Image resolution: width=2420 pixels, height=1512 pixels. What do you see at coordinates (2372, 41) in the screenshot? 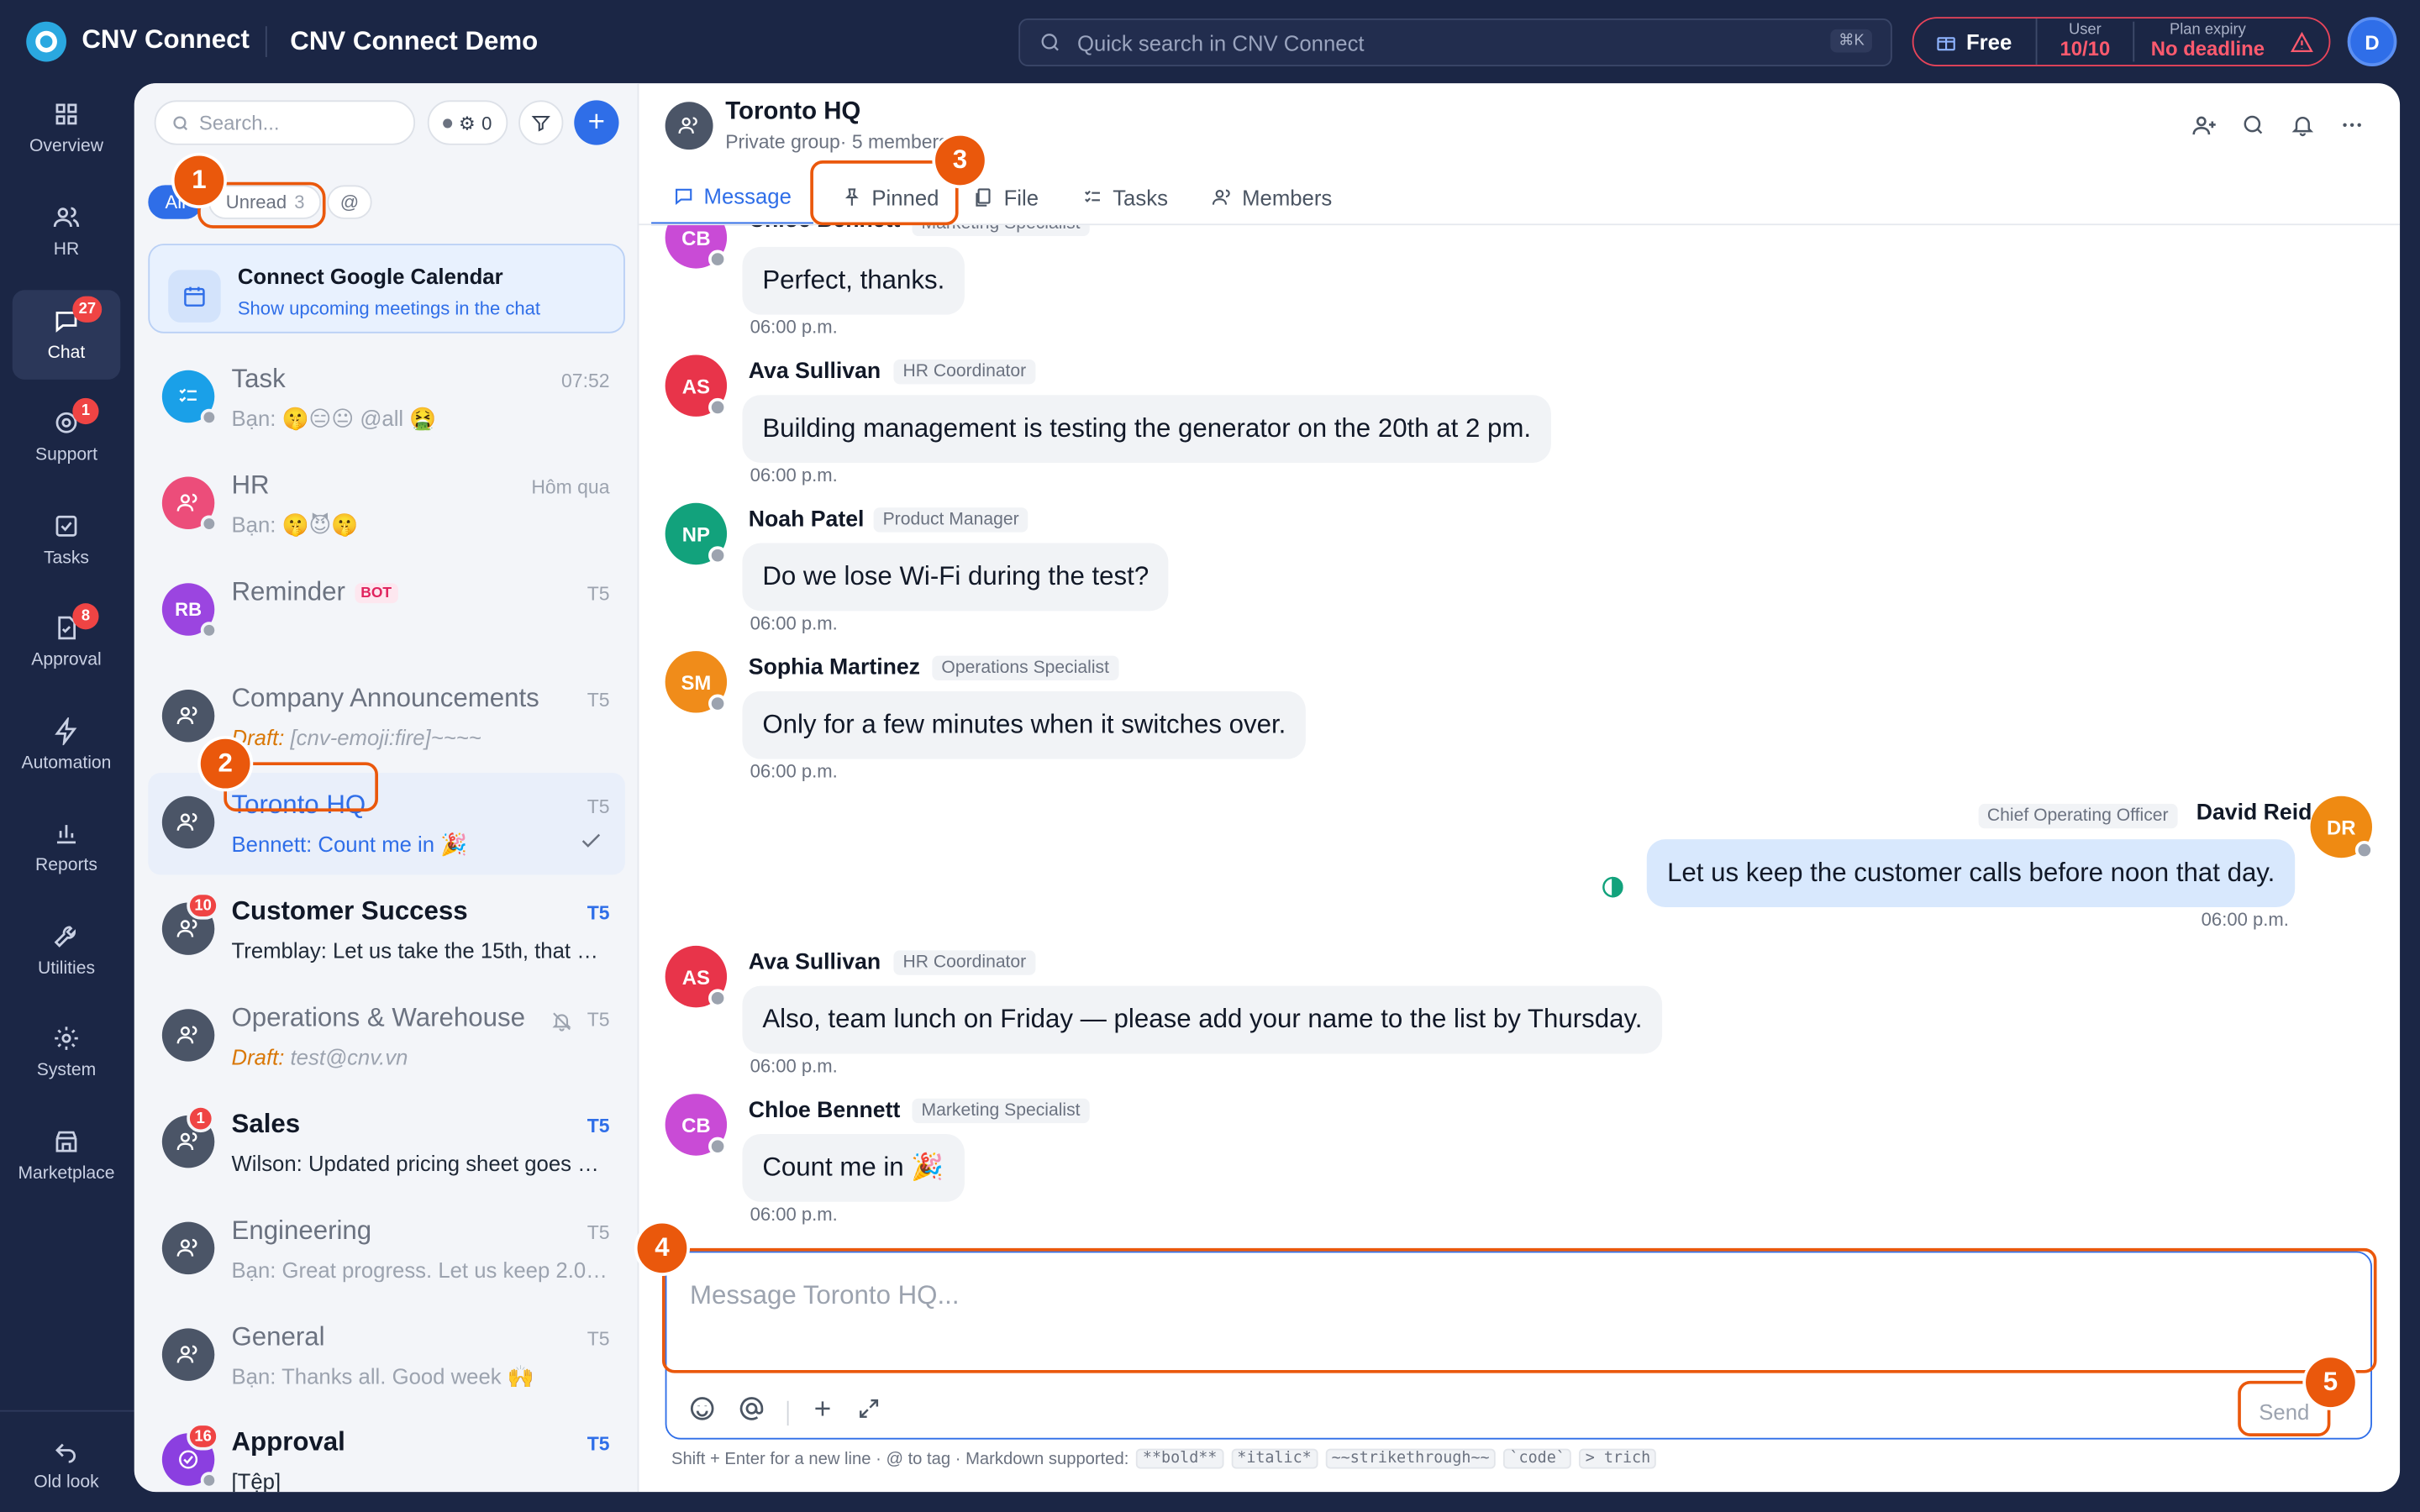
I see `user-avatar: D` at bounding box center [2372, 41].